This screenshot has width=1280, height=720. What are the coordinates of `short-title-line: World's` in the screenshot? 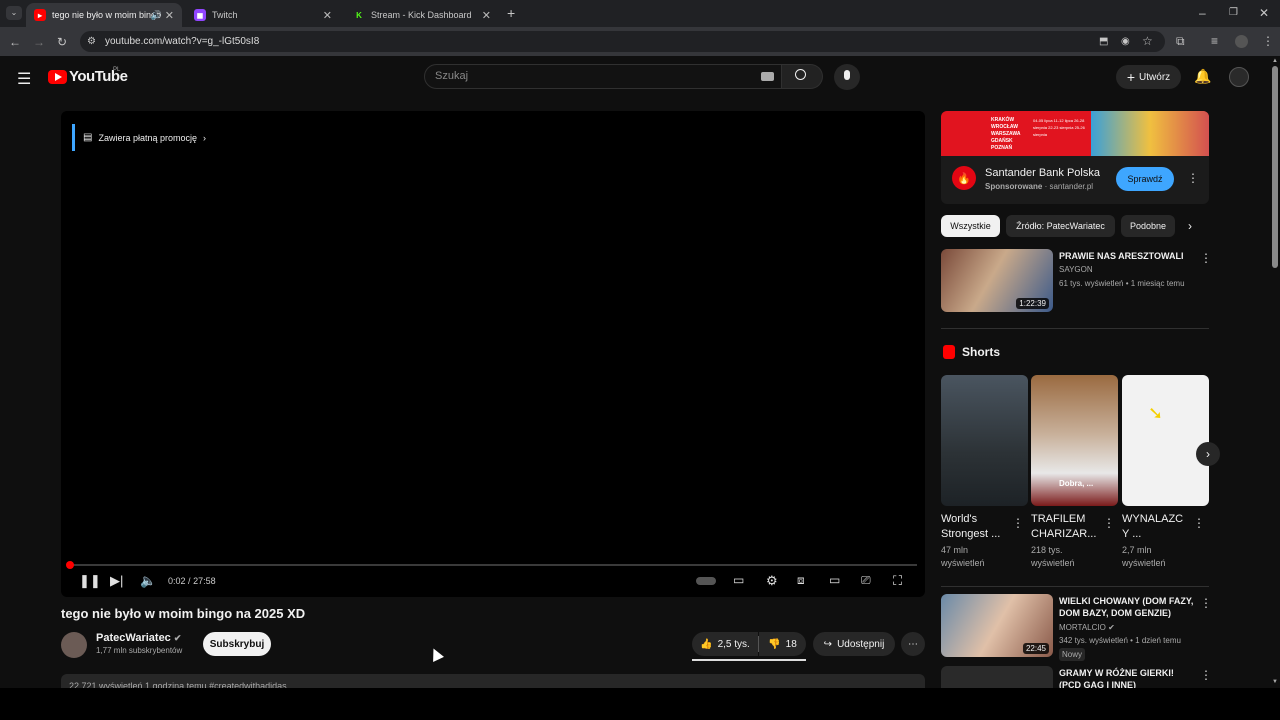 It's located at (959, 519).